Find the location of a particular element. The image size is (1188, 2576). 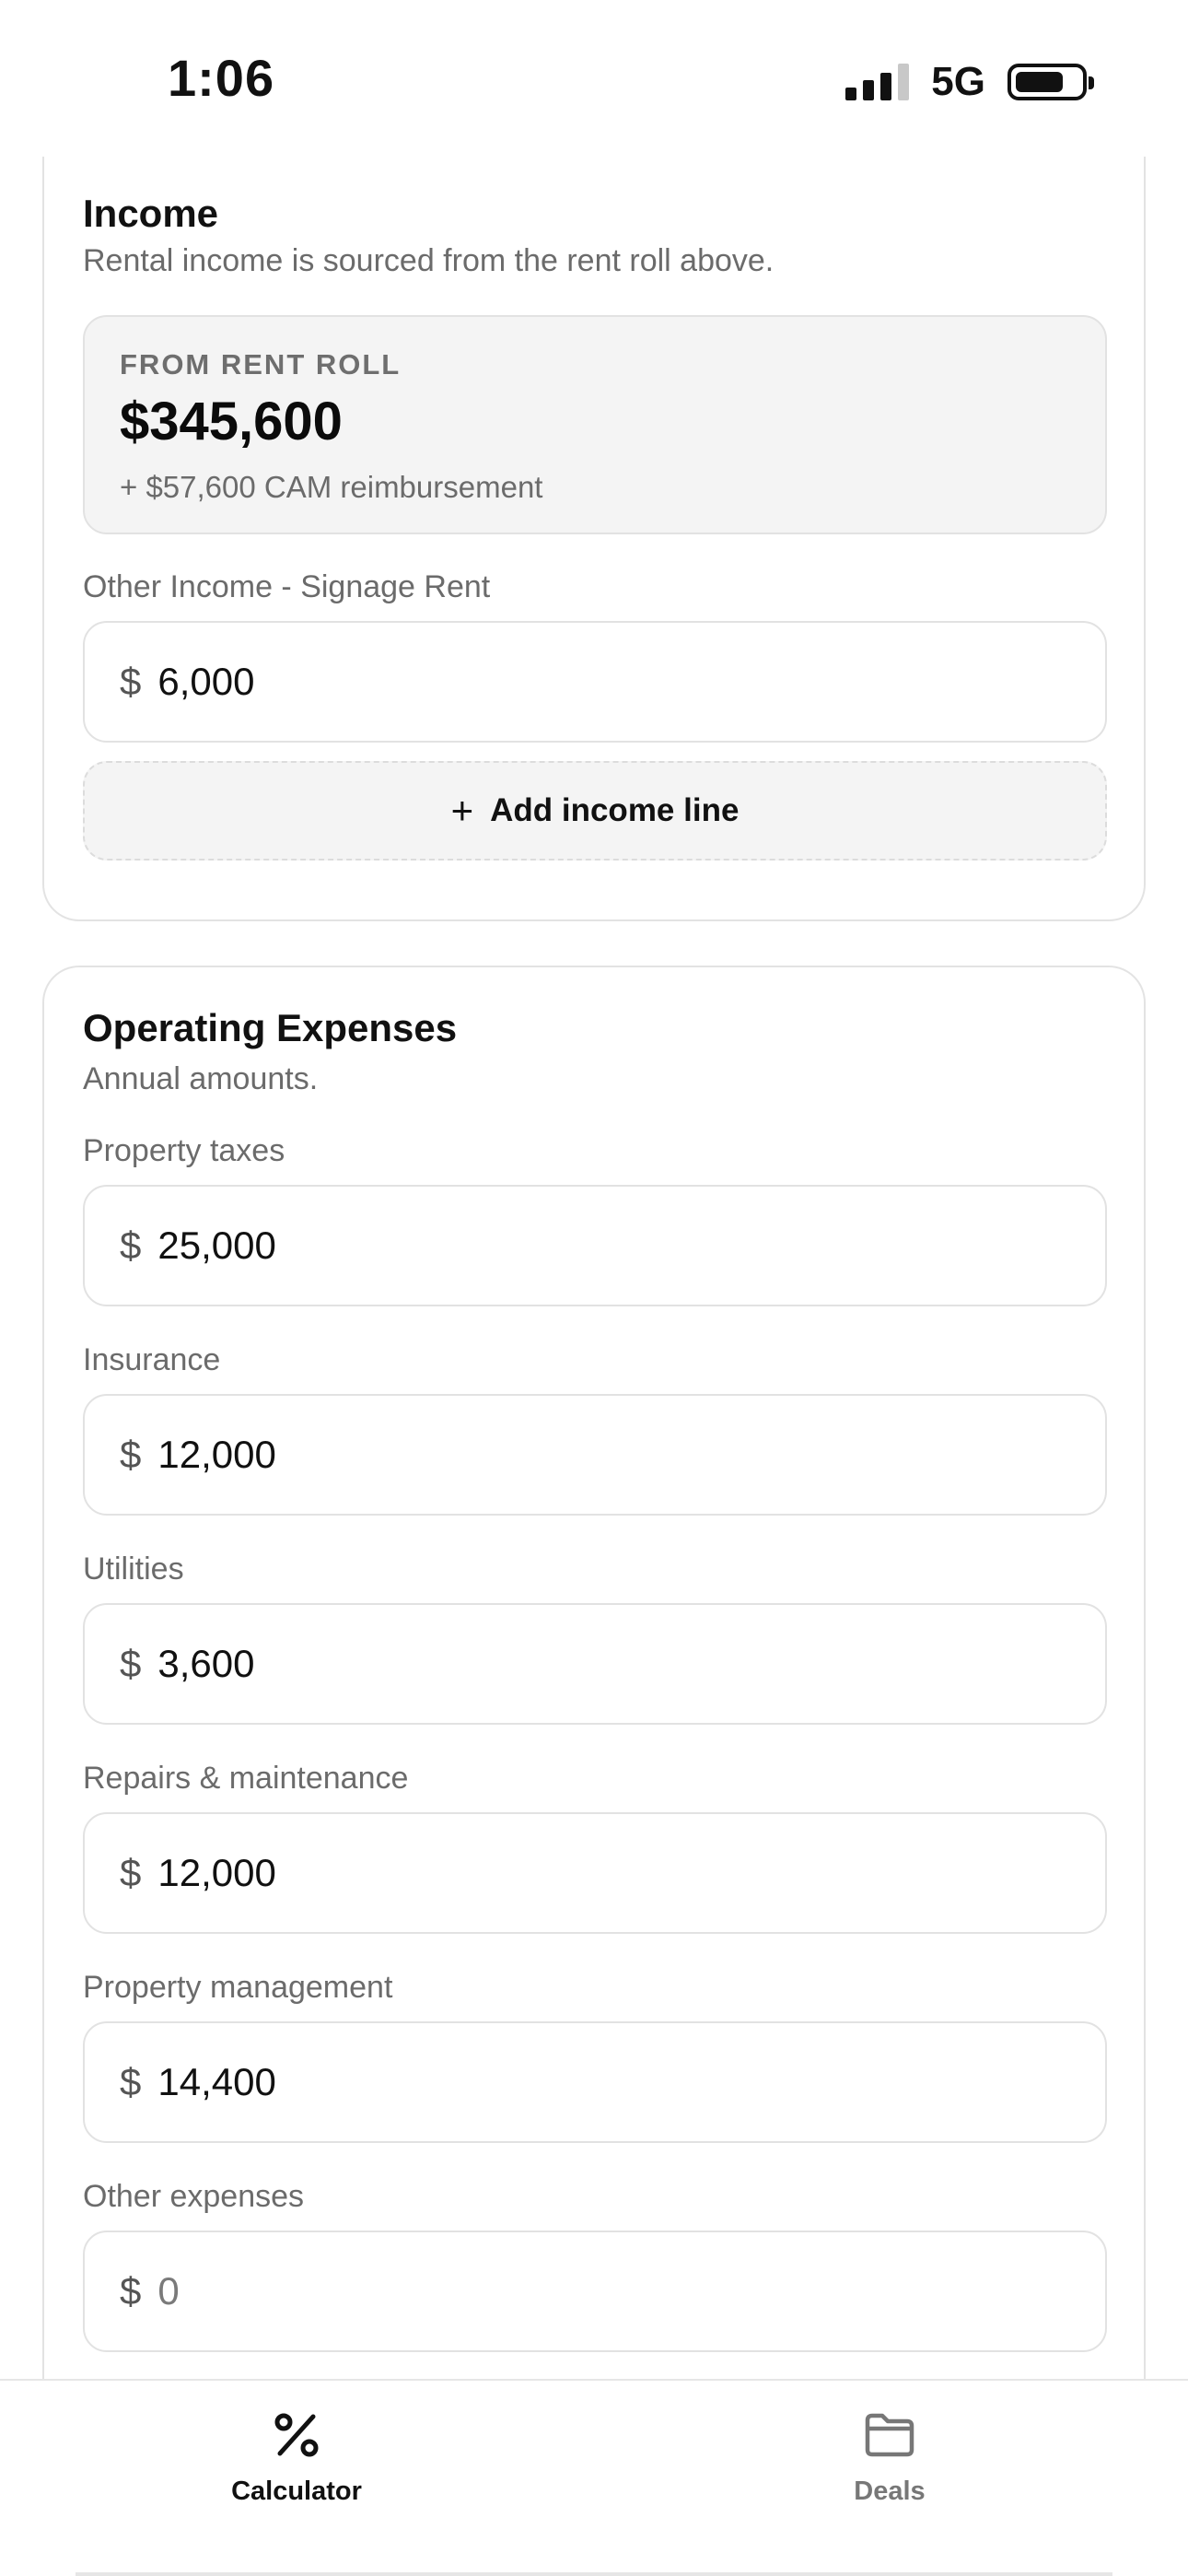

other-income-input: $ 6,000 is located at coordinates (595, 682).